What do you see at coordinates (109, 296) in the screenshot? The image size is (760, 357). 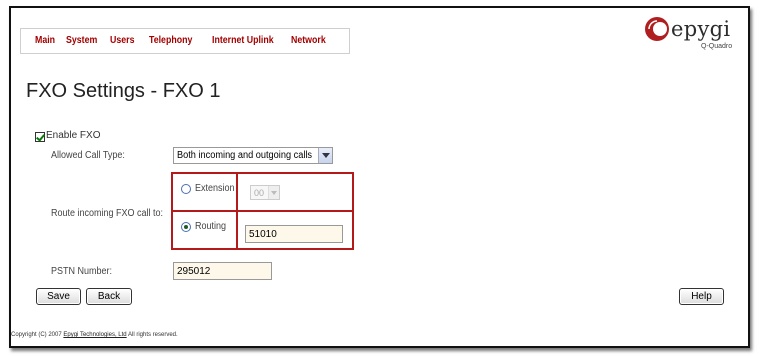 I see `back-button: Back` at bounding box center [109, 296].